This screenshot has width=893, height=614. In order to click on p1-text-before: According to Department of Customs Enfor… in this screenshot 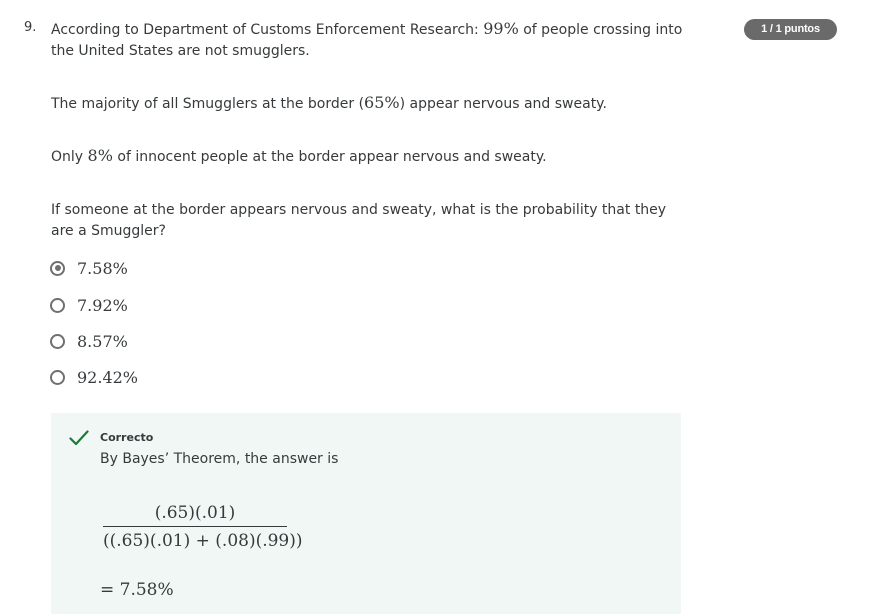, I will do `click(267, 30)`.